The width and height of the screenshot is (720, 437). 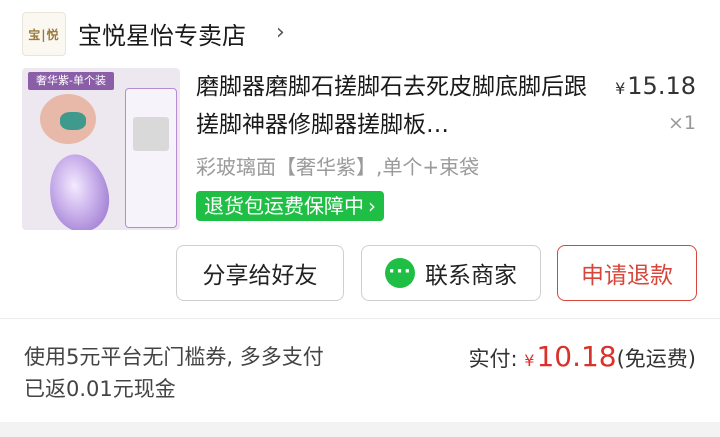 I want to click on paid-amount: ¥10.18, so click(x=570, y=356).